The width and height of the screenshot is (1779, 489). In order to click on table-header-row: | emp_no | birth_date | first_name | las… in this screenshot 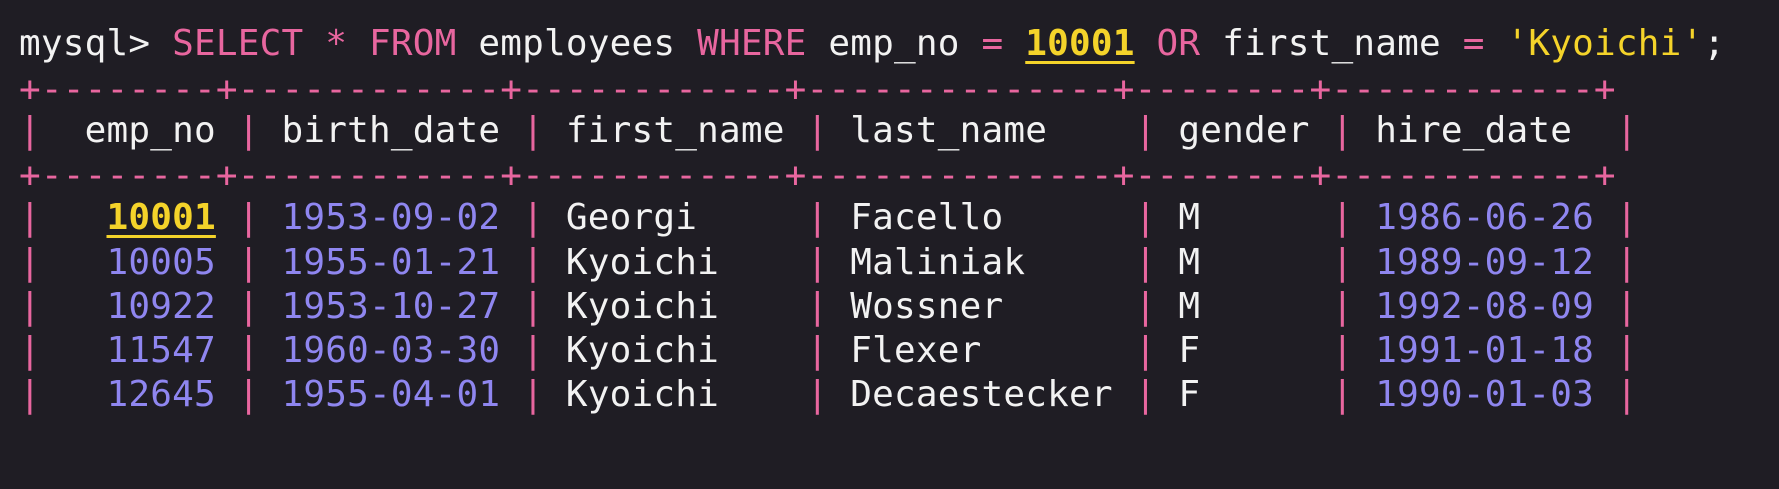, I will do `click(828, 130)`.